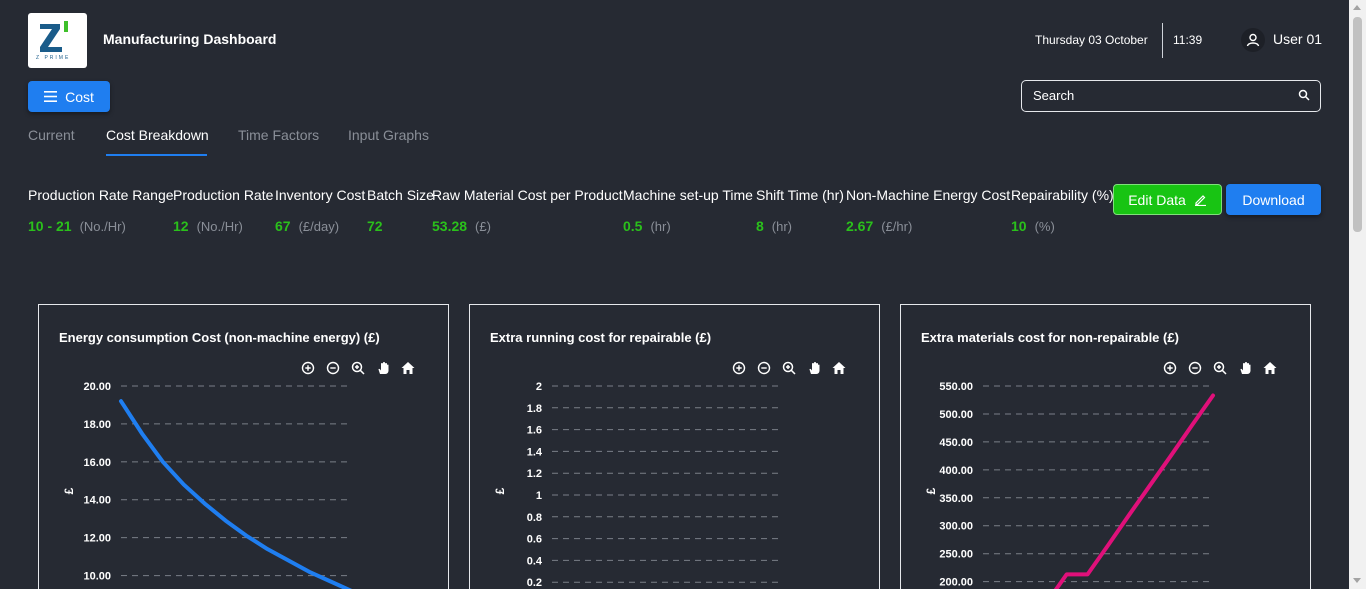  I want to click on page-scrollbar, so click(1357, 294).